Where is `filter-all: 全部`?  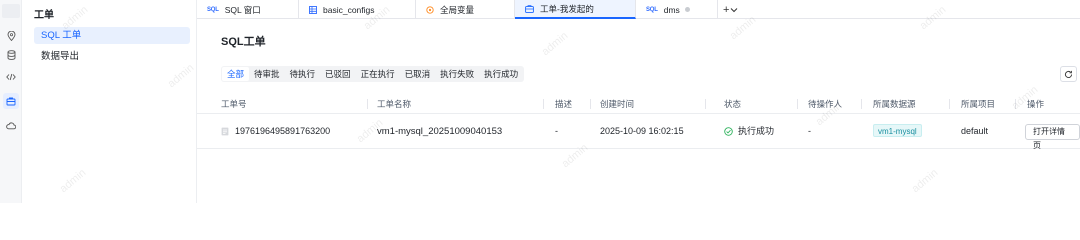 filter-all: 全部 is located at coordinates (236, 74).